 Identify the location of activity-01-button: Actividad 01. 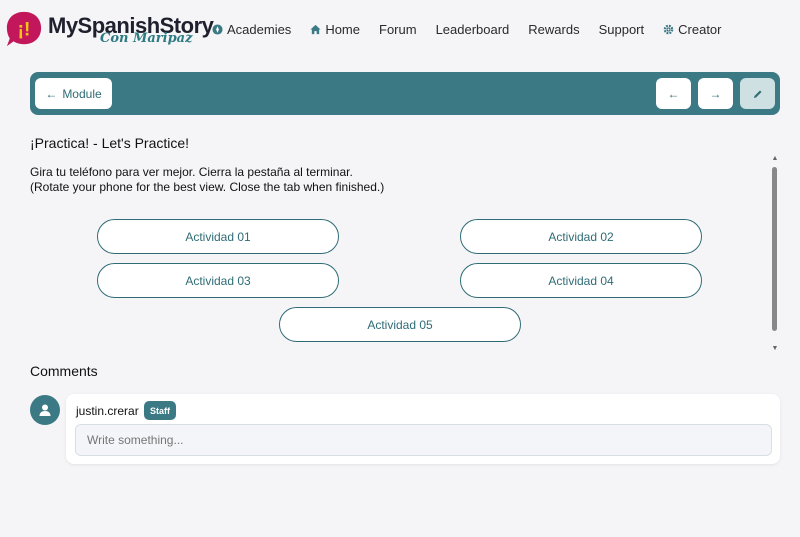
(218, 236).